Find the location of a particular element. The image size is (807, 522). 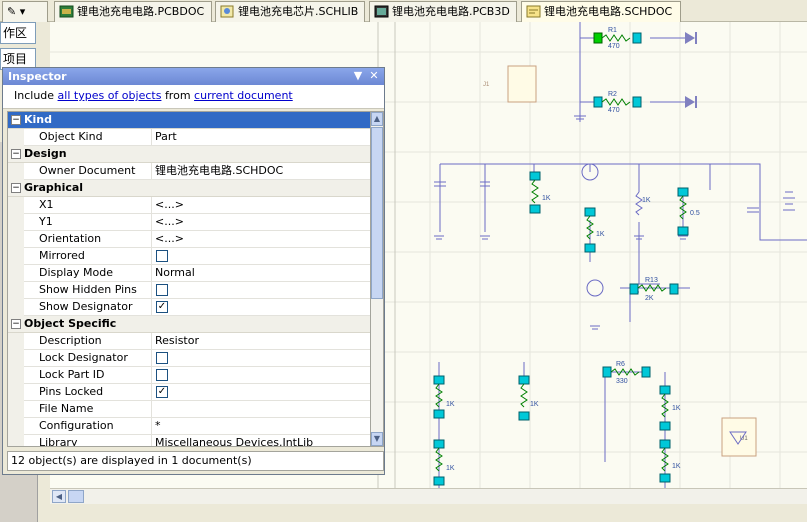

workspace-button: 作区 is located at coordinates (18, 33).